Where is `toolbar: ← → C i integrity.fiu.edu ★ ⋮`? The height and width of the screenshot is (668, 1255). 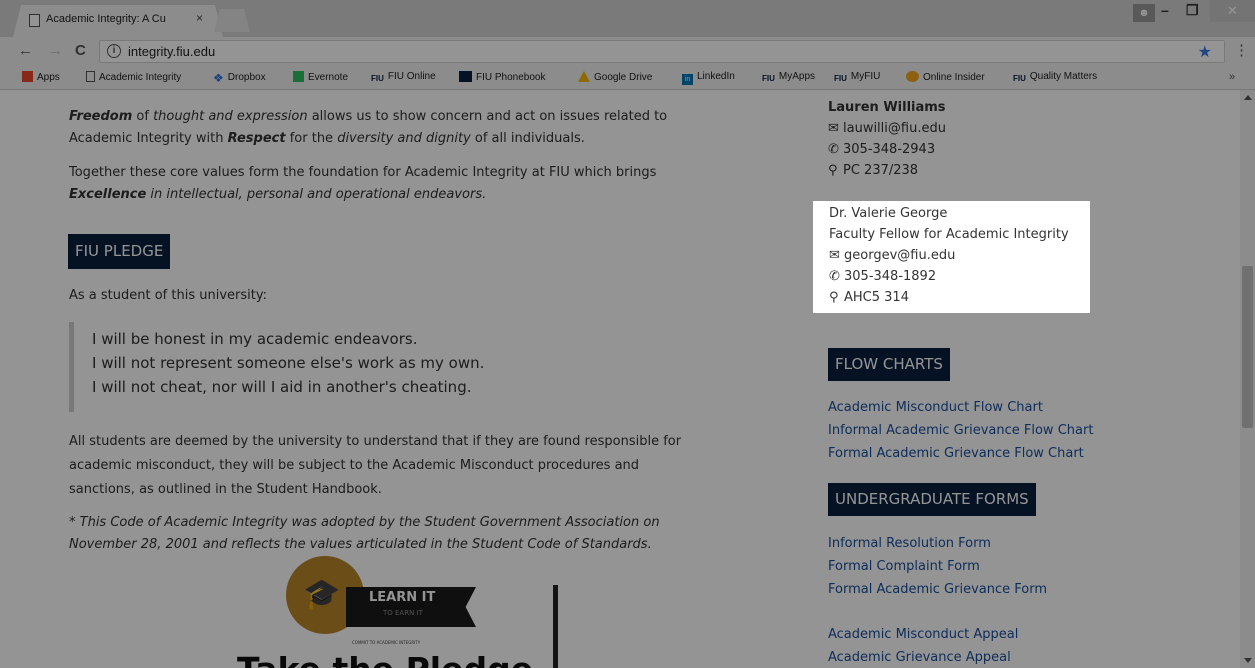 toolbar: ← → C i integrity.fiu.edu ★ ⋮ is located at coordinates (627, 51).